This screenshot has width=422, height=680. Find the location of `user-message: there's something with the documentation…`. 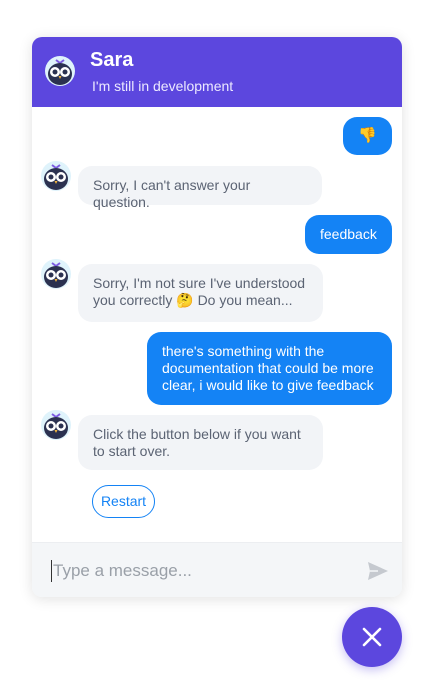

user-message: there's something with the documentation… is located at coordinates (269, 368).